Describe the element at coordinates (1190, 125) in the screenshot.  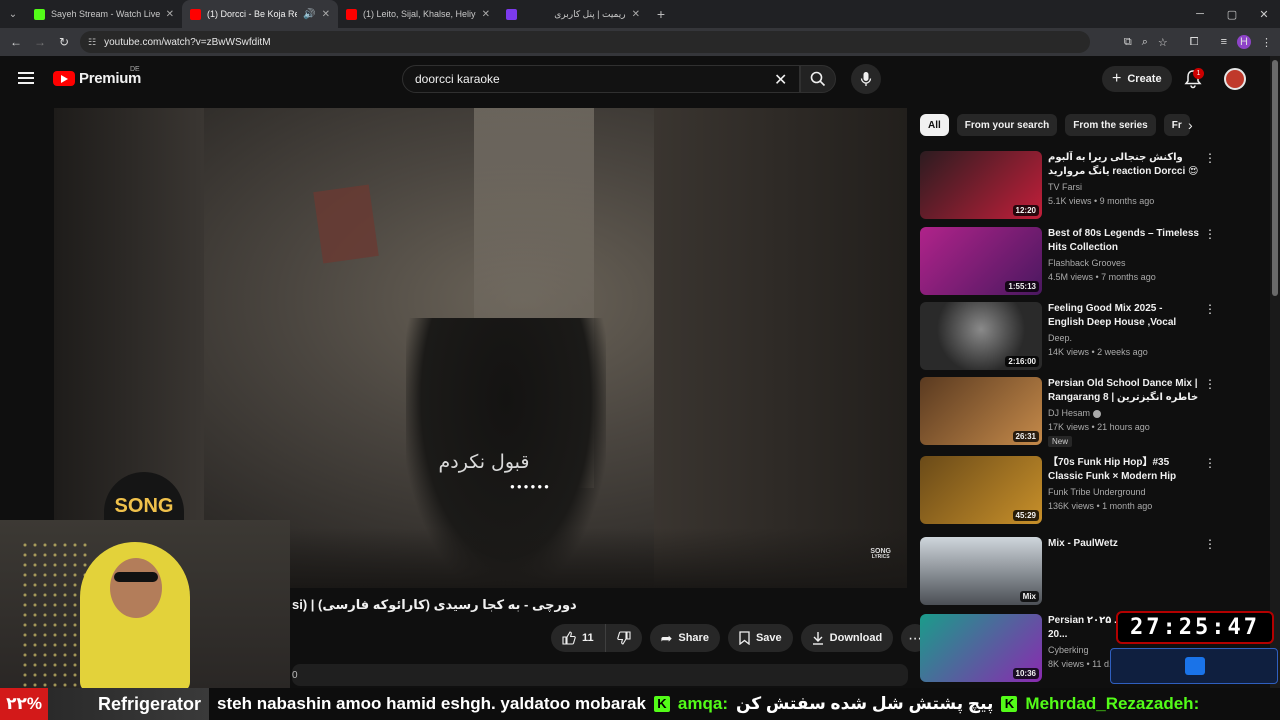
I see `chevron-right-icon: ›` at that location.